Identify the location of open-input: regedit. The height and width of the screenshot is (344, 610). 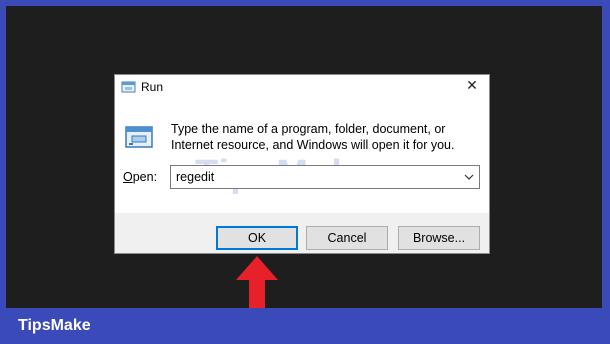
(195, 177).